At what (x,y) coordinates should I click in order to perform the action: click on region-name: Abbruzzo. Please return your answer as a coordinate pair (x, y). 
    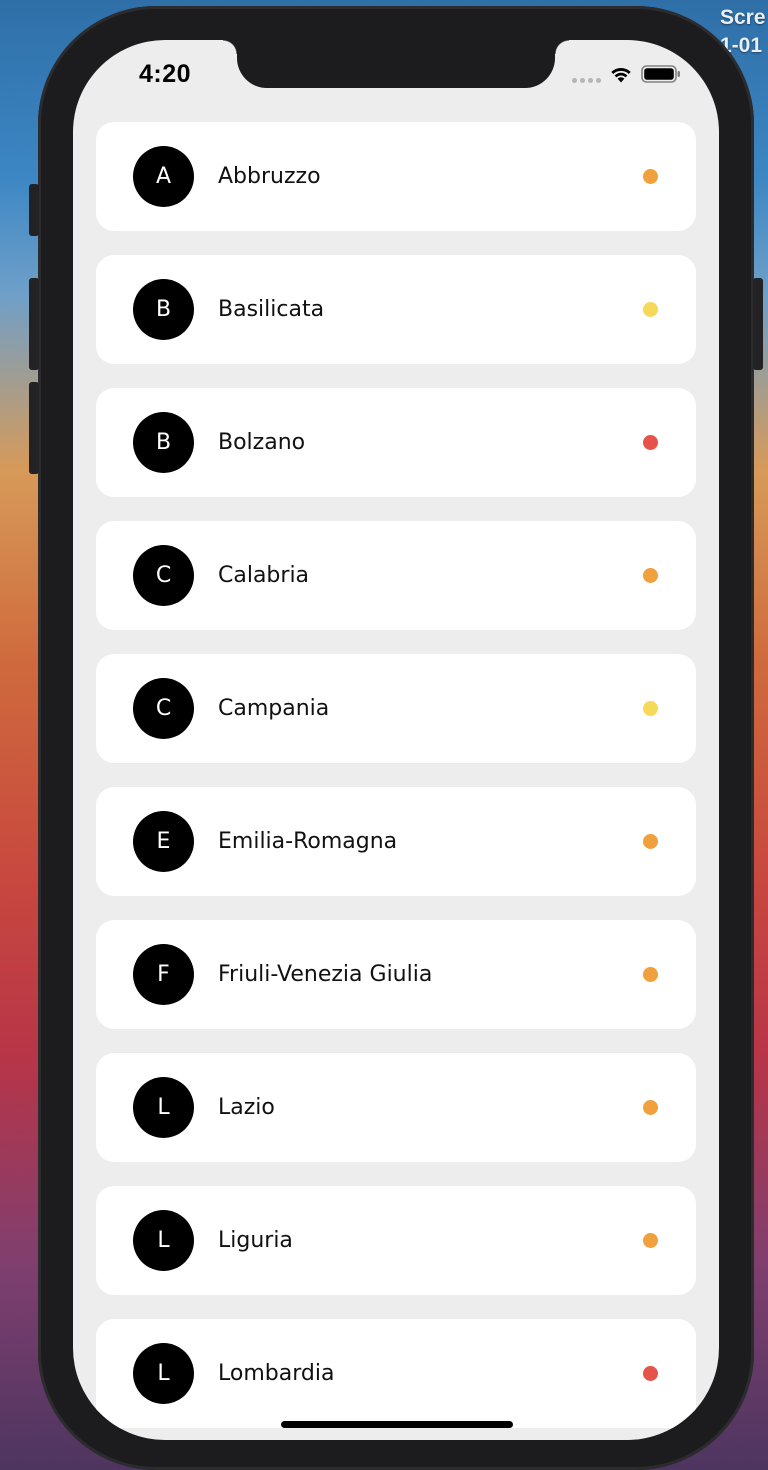
    Looking at the image, I should click on (269, 176).